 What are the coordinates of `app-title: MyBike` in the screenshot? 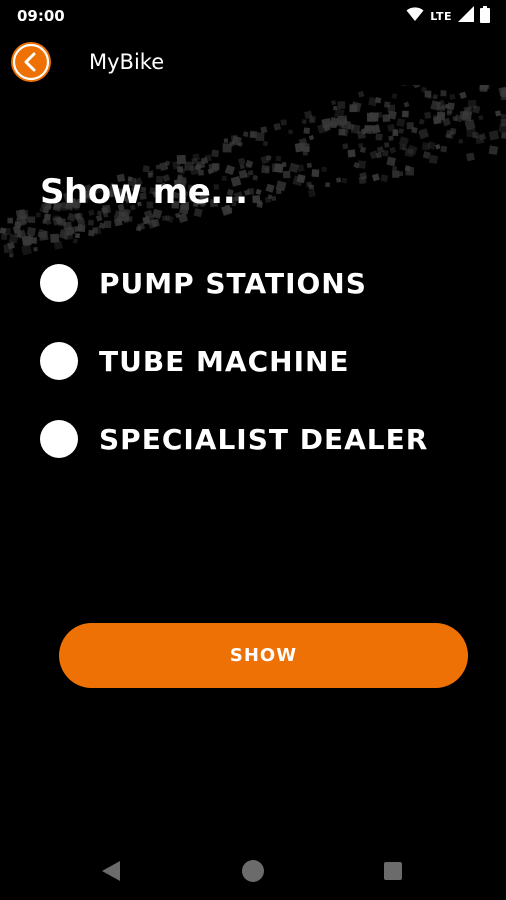 It's located at (127, 62).